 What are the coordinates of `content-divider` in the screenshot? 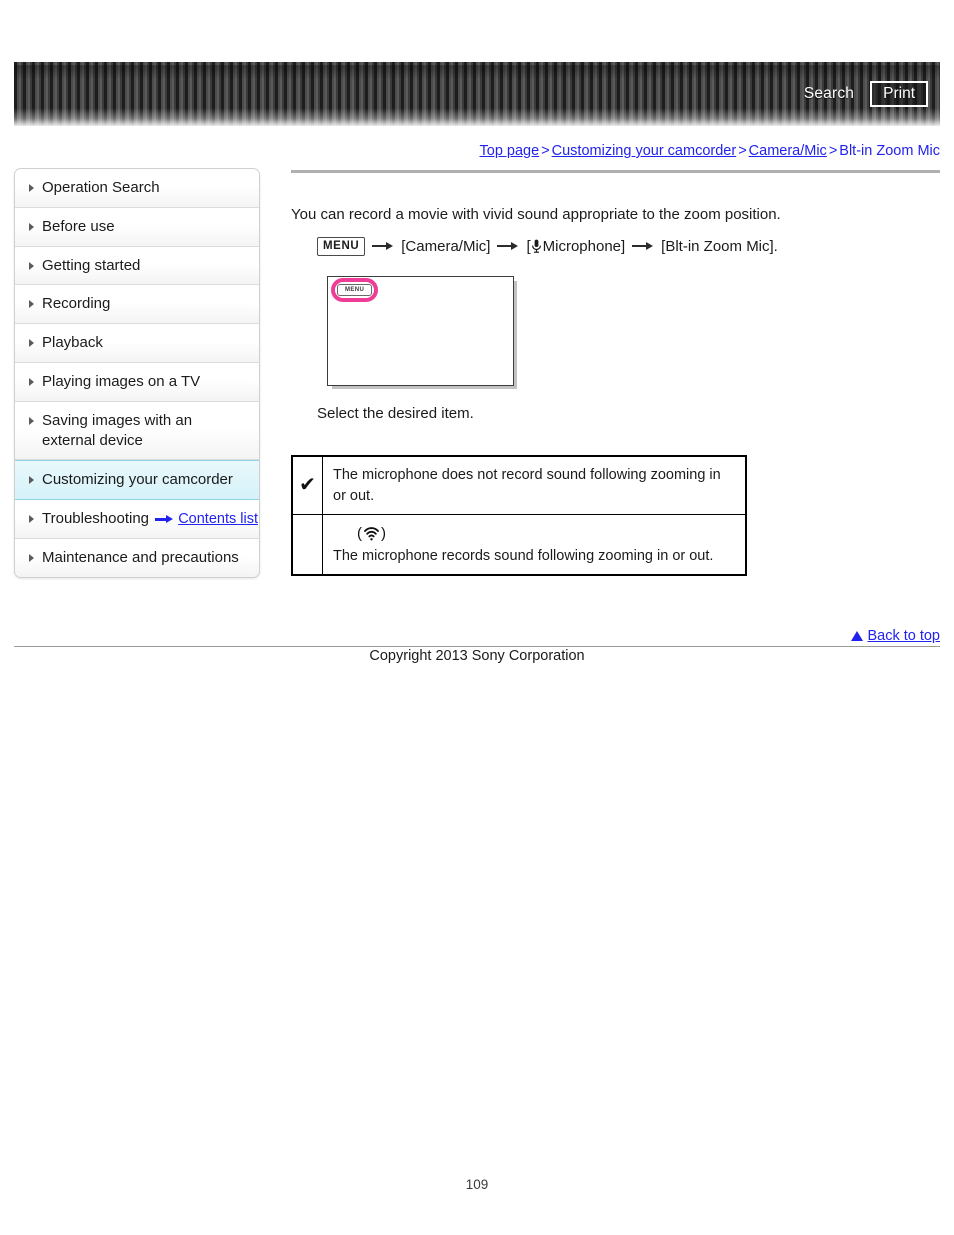 It's located at (615, 171).